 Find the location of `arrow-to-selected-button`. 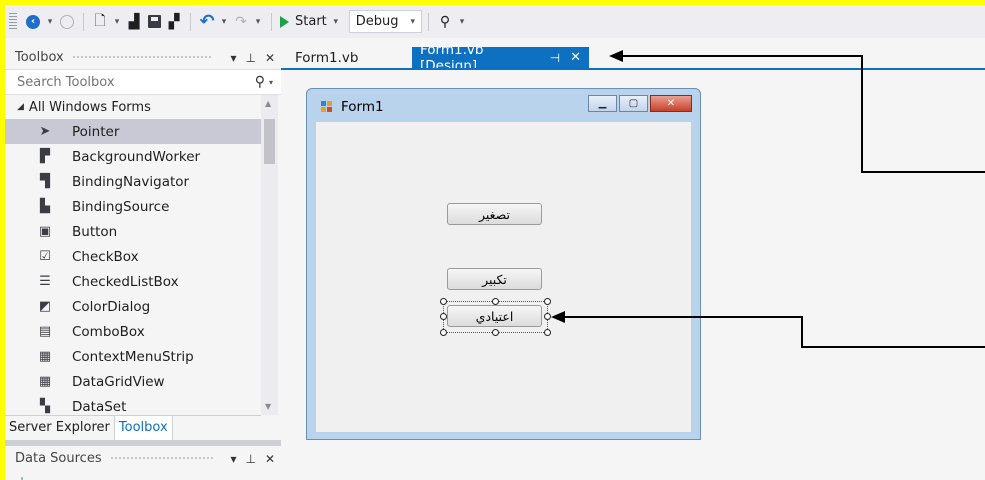

arrow-to-selected-button is located at coordinates (775, 332).